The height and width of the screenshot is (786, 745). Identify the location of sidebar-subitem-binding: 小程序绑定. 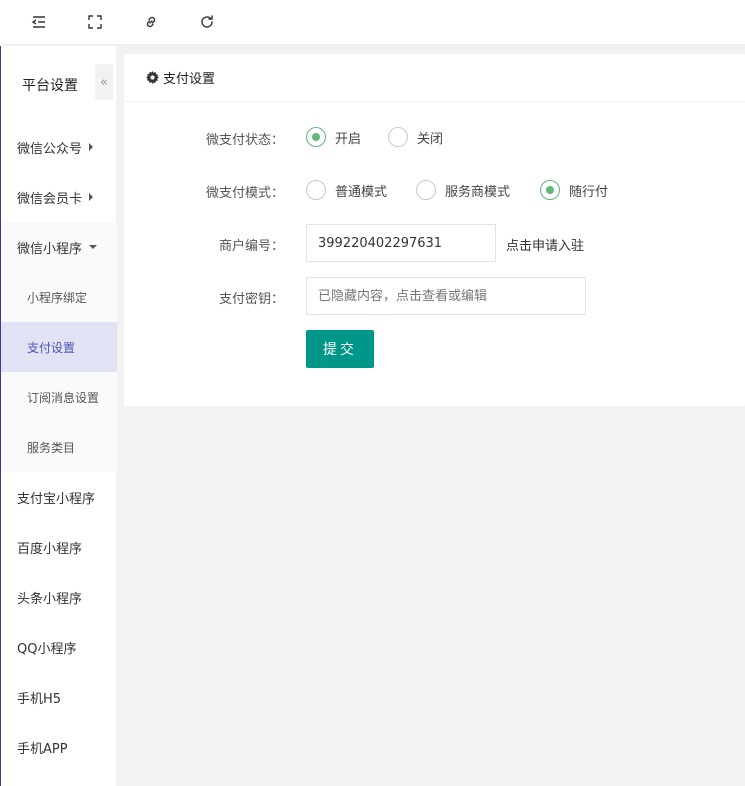
(59, 297).